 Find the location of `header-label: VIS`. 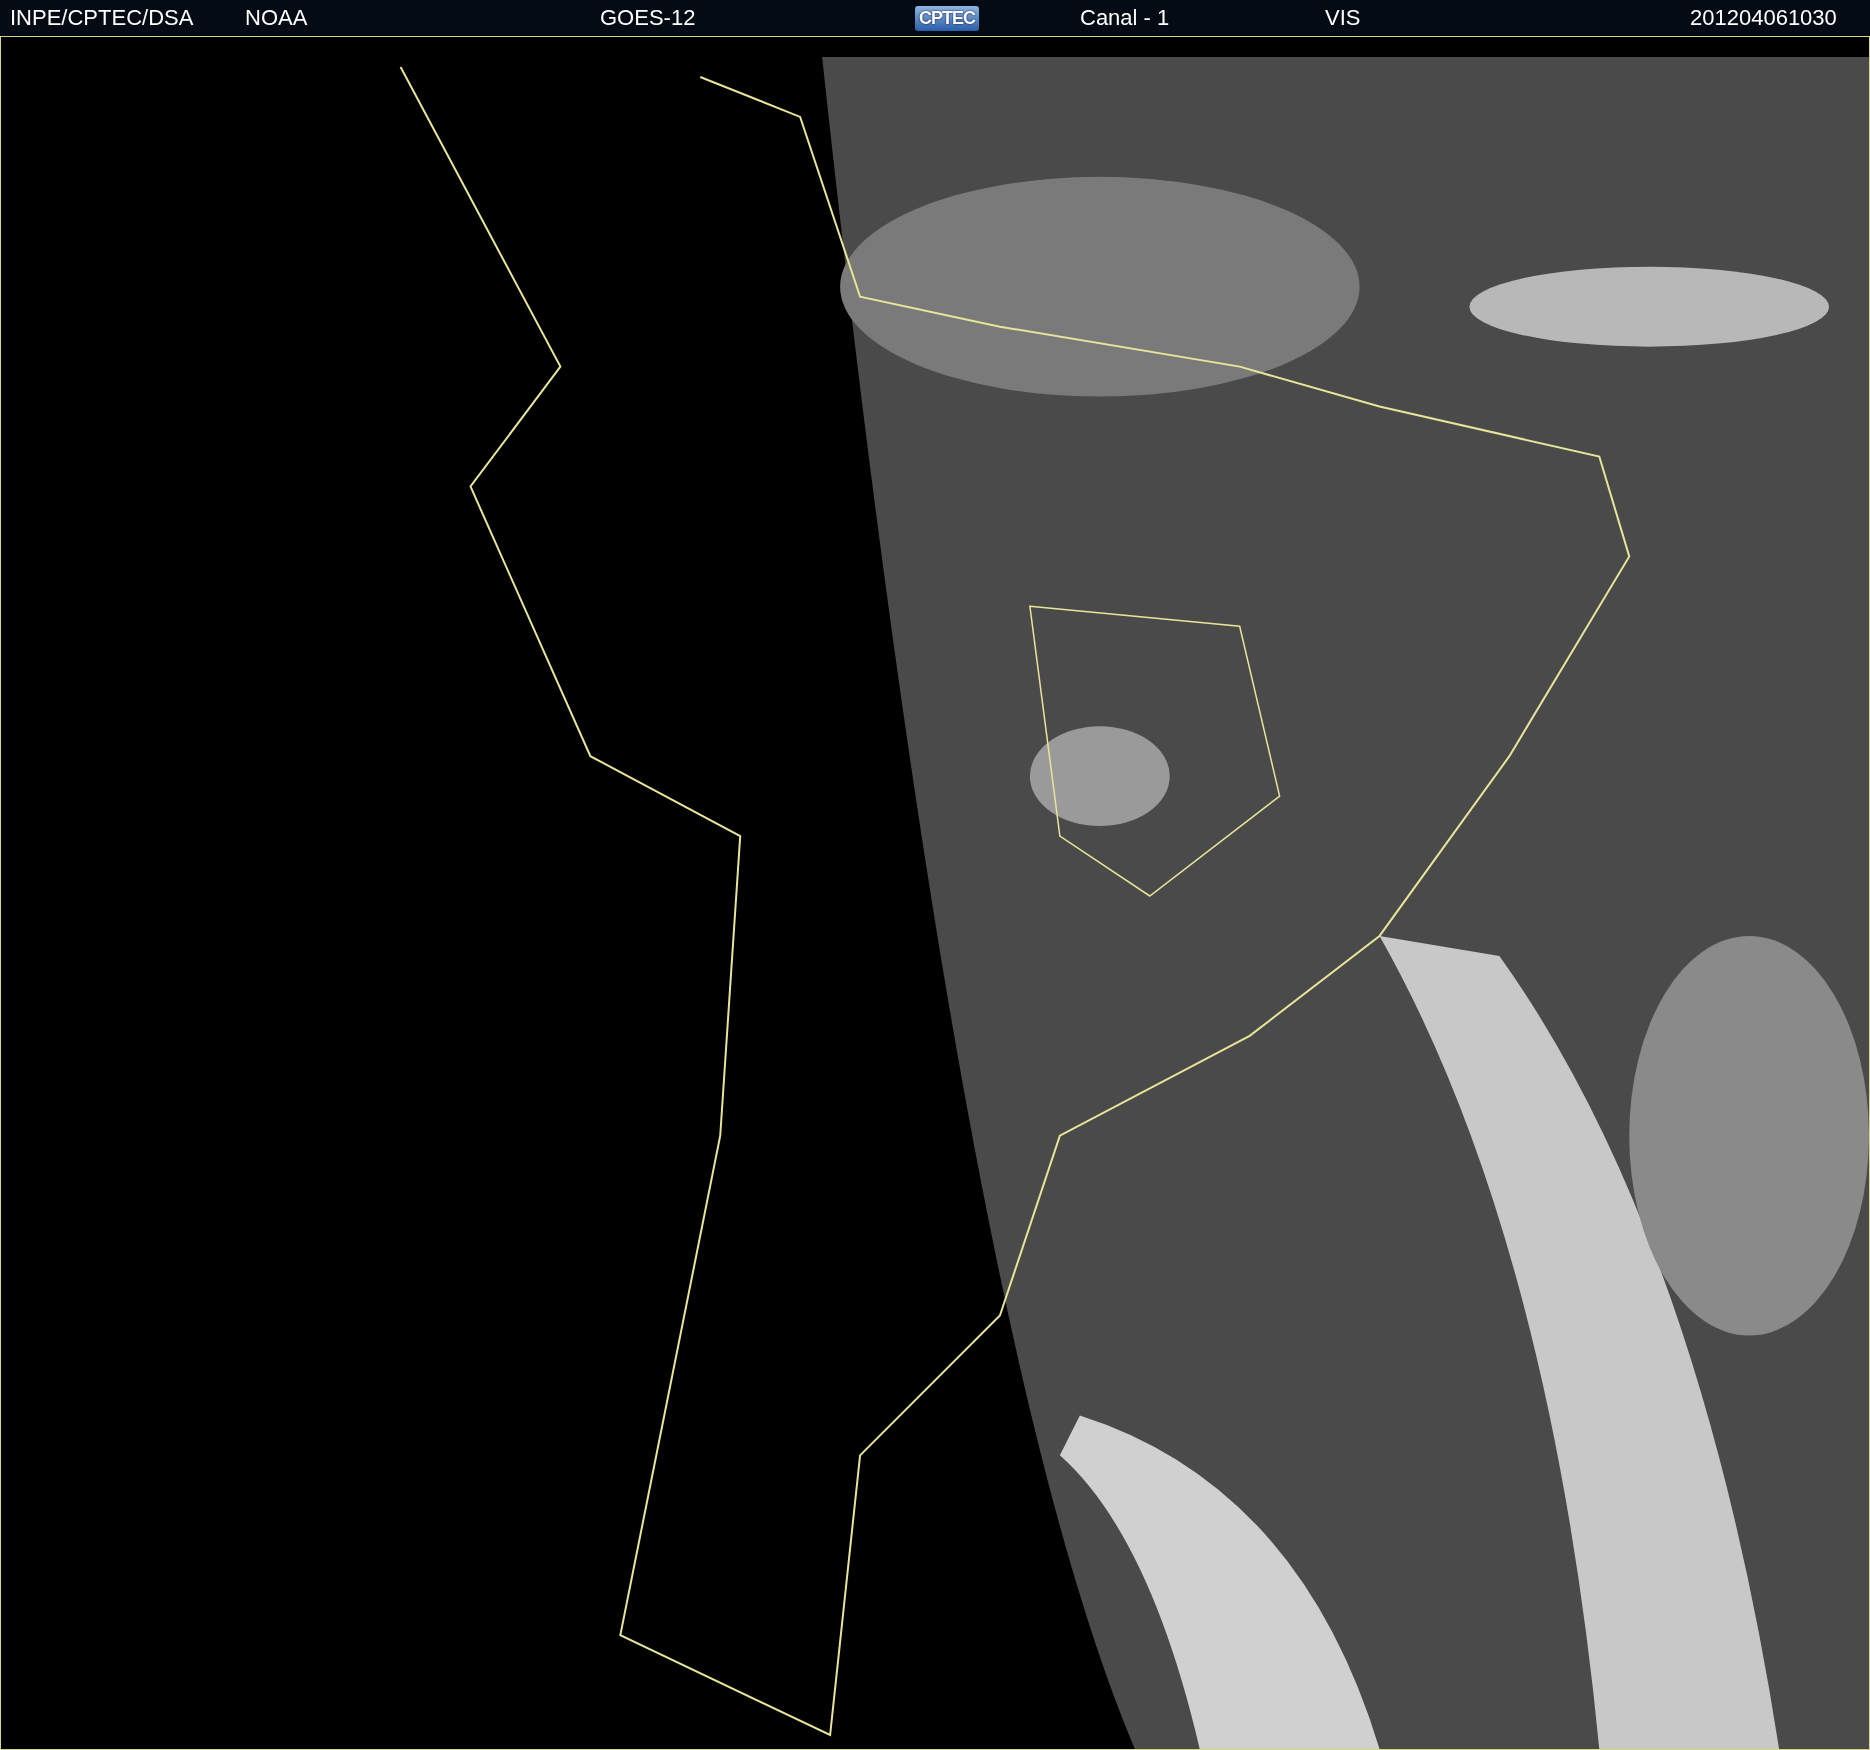

header-label: VIS is located at coordinates (1343, 18).